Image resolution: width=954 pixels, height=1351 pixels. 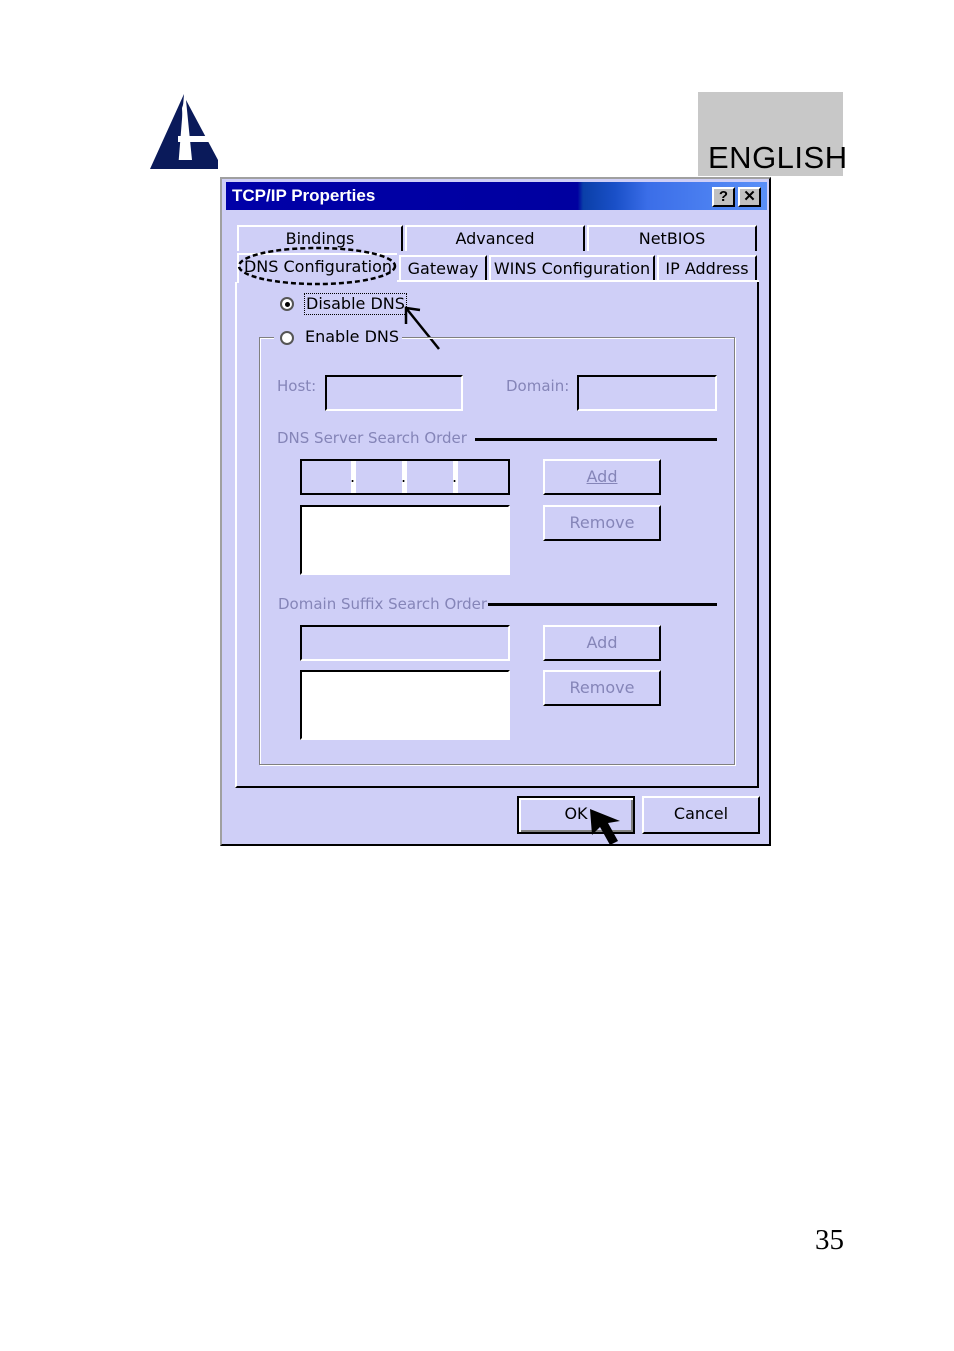 What do you see at coordinates (304, 195) in the screenshot?
I see `dialog-title: TCP/IP Properties` at bounding box center [304, 195].